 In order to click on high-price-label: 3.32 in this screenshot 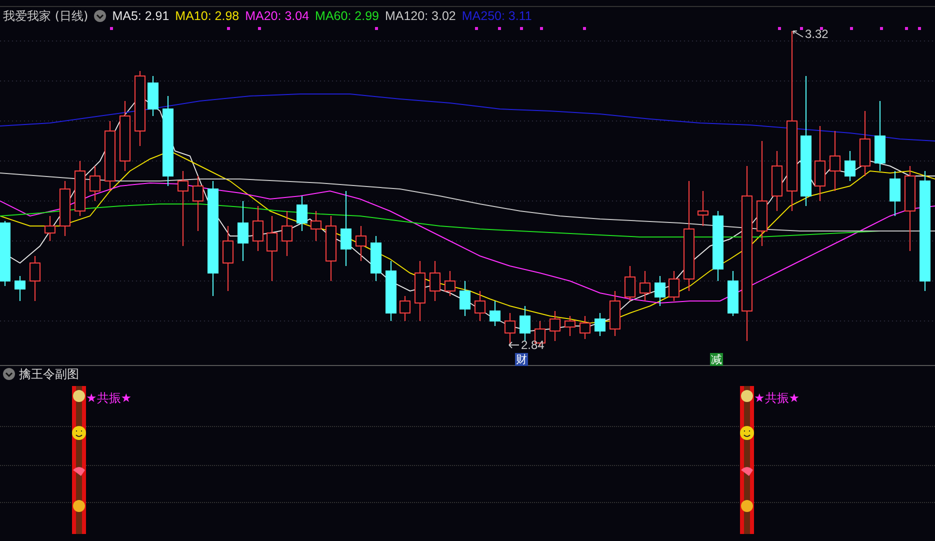, I will do `click(816, 34)`.